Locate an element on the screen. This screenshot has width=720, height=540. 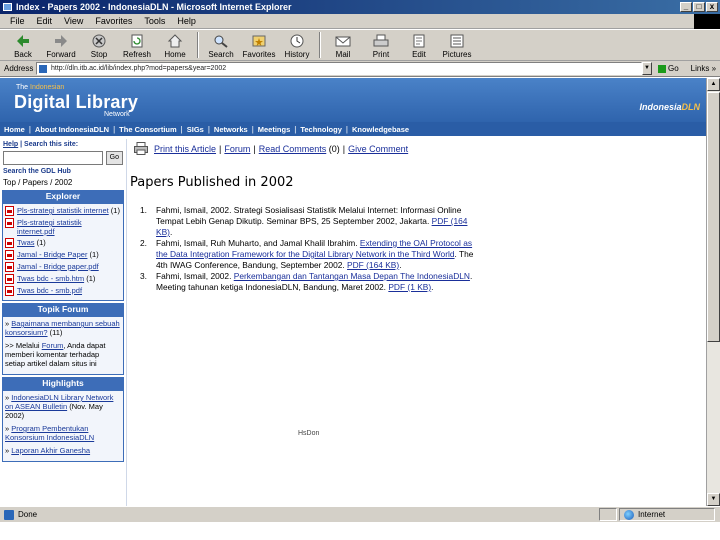
vertical-scrollbar: ▲ ▼ is located at coordinates (713, 292).